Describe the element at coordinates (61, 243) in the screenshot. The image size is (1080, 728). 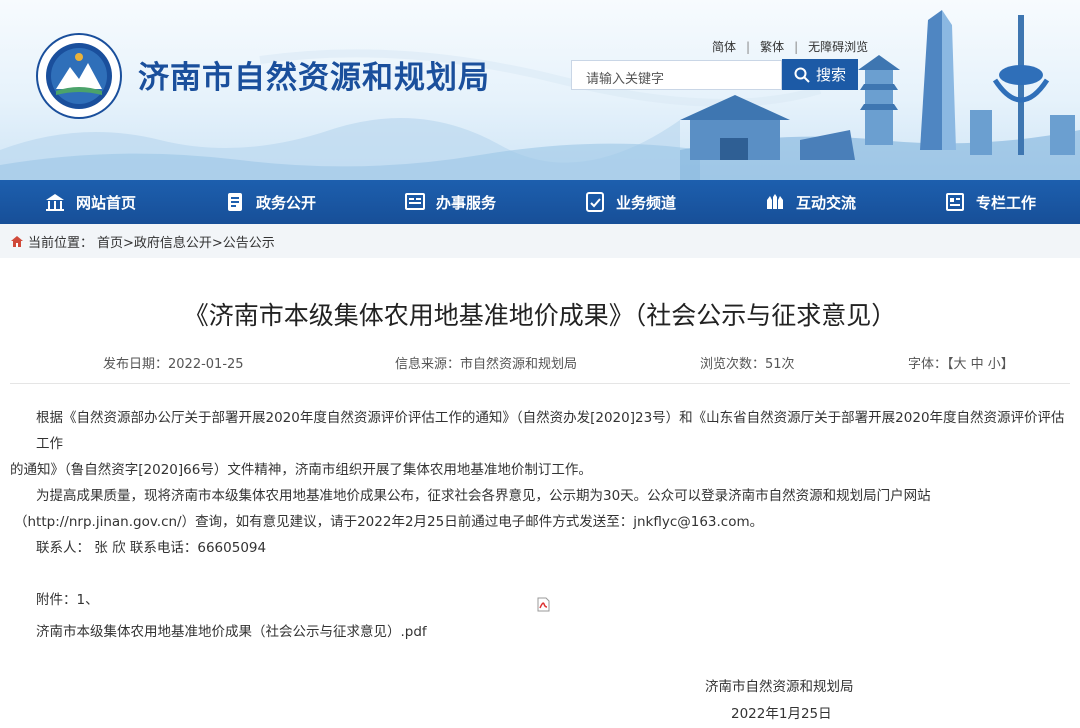
I see `breadcrumb-prefix: 当前位置：` at that location.